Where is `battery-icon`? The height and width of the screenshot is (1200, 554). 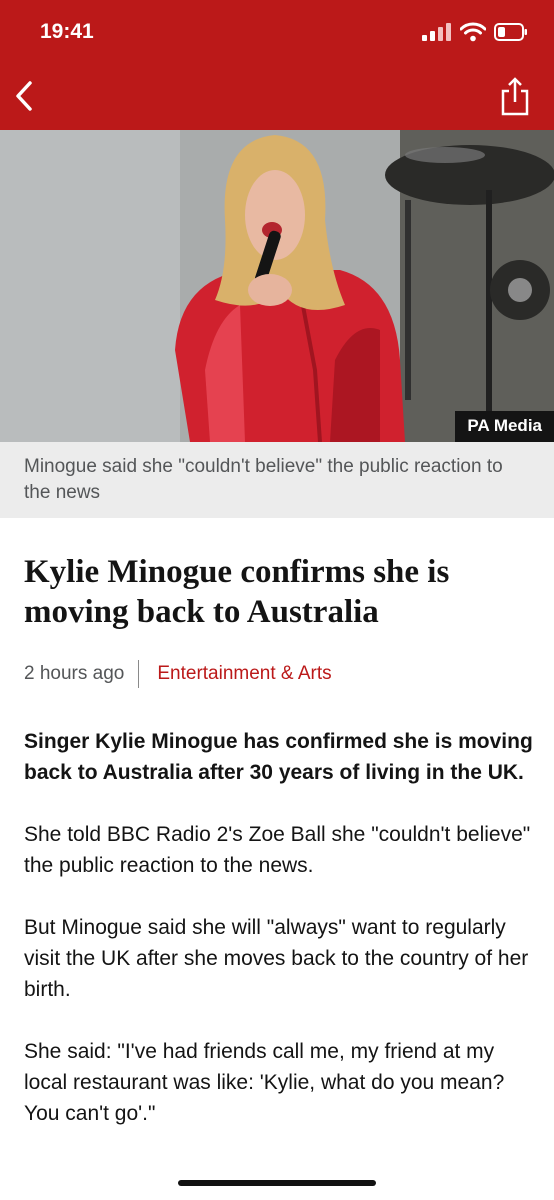
battery-icon is located at coordinates (510, 32).